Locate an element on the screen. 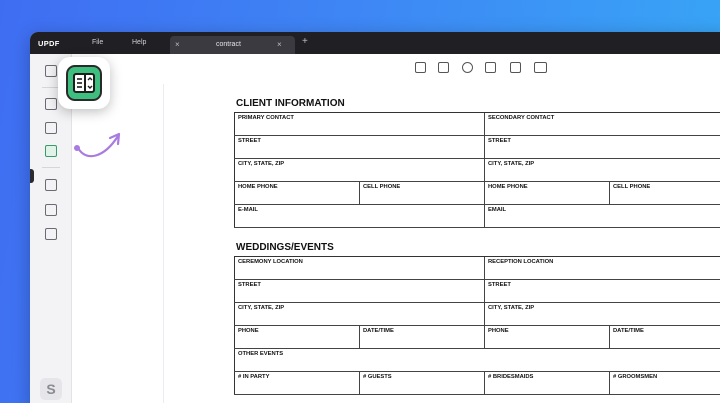  form-field: SECONDARY CONTACT is located at coordinates (602, 124).